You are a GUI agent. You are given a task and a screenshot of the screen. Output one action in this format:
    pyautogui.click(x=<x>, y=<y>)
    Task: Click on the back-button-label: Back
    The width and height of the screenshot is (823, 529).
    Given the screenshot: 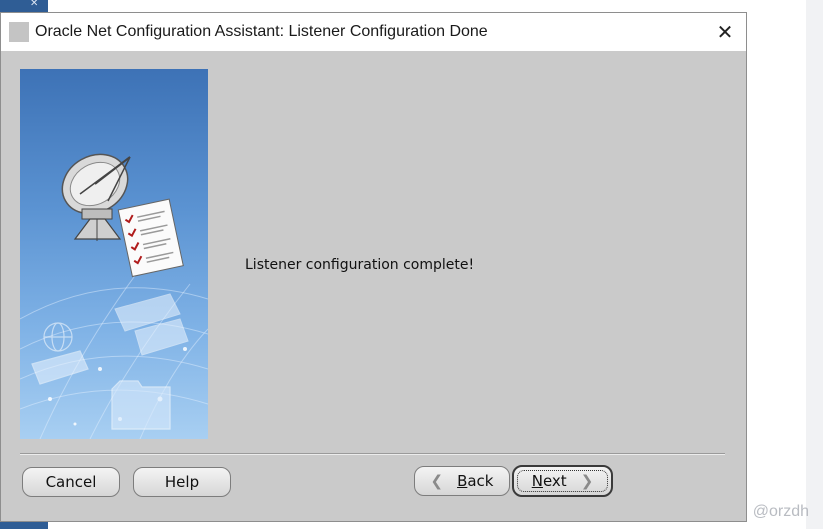 What is the action you would take?
    pyautogui.click(x=475, y=481)
    